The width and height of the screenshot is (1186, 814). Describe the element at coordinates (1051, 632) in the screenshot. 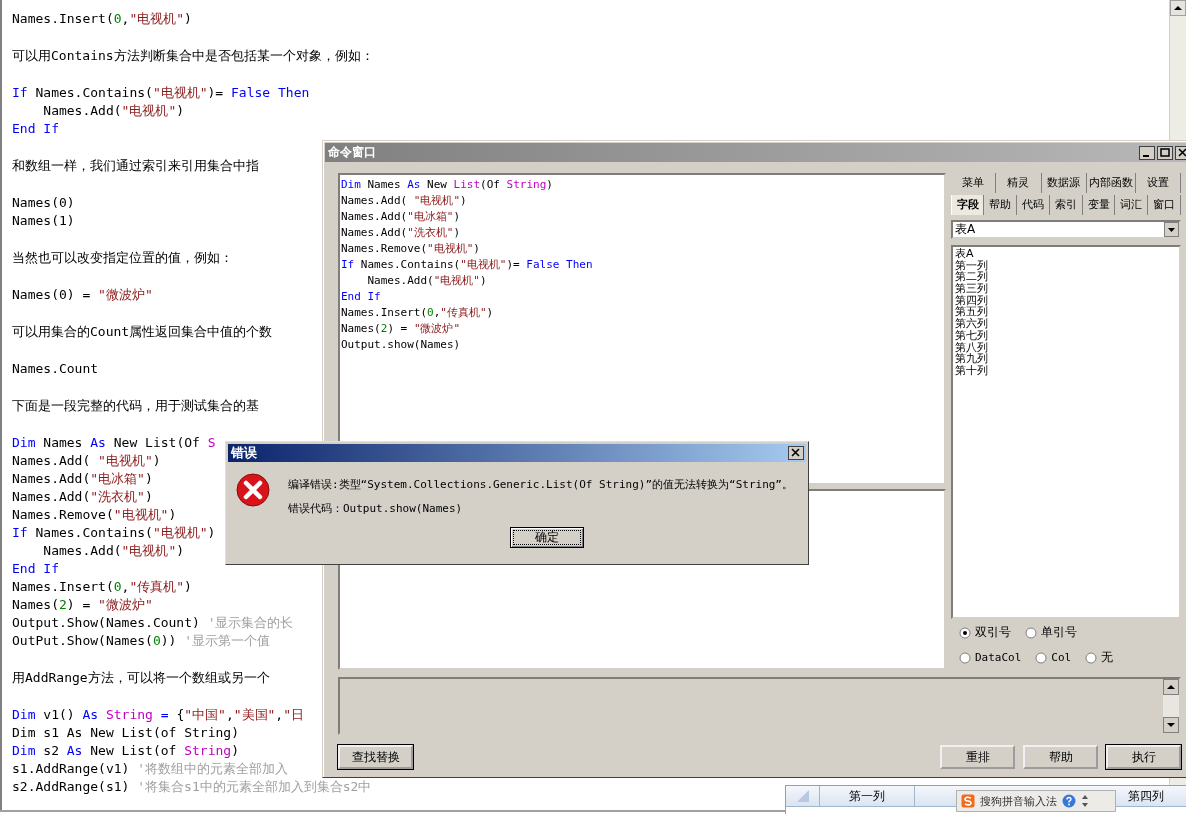

I see `radio-option: 单引号` at that location.